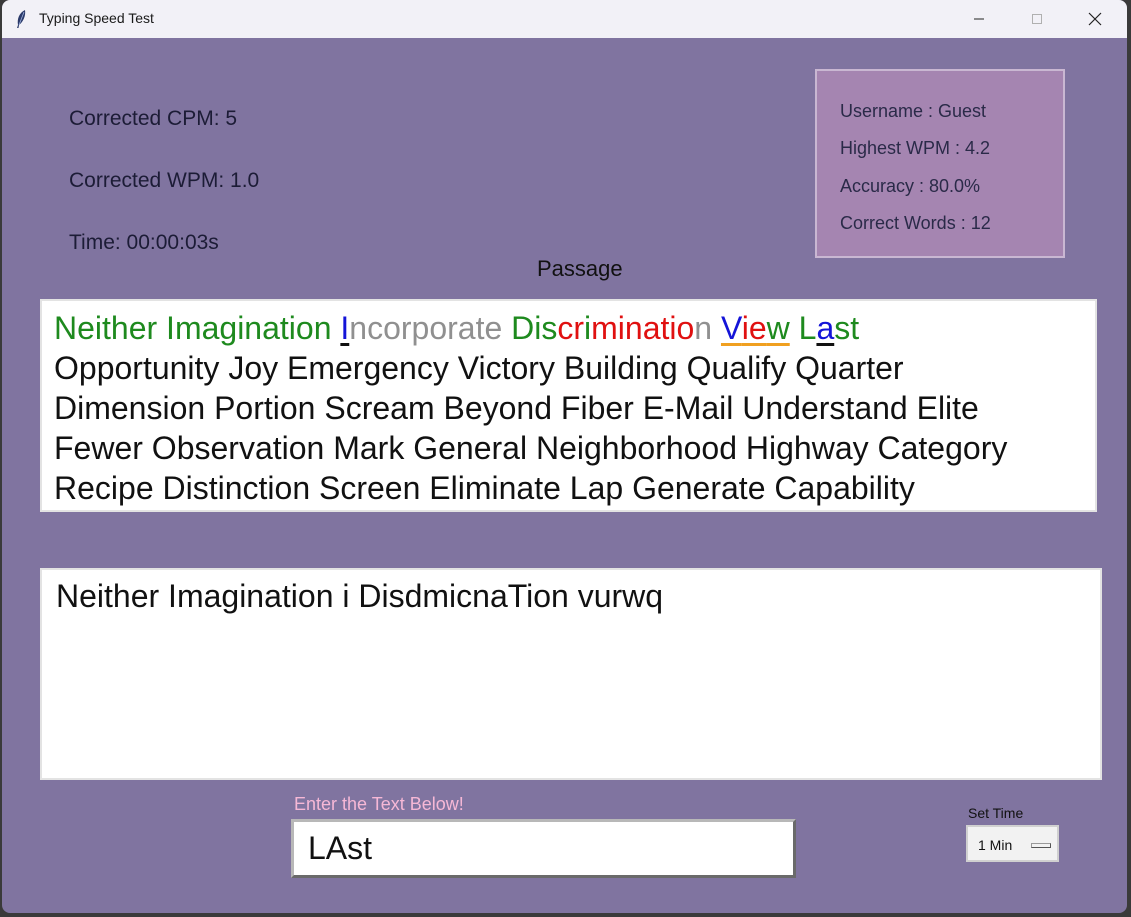 The width and height of the screenshot is (1131, 917). I want to click on maximize-icon, so click(1037, 19).